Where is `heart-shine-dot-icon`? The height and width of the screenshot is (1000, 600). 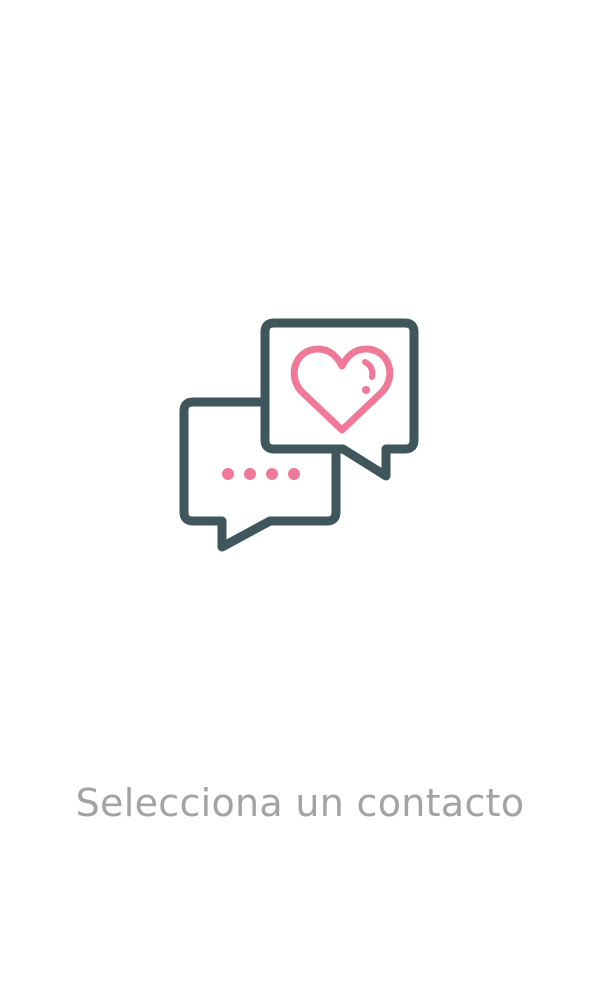
heart-shine-dot-icon is located at coordinates (366, 390).